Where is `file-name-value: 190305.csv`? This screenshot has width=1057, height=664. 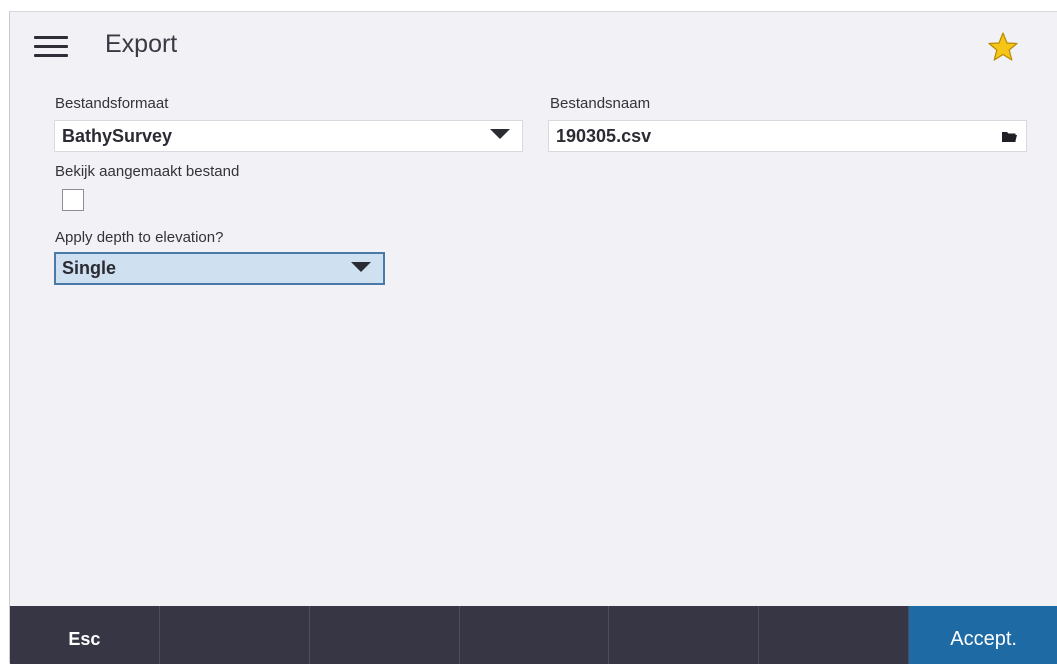 file-name-value: 190305.csv is located at coordinates (604, 136).